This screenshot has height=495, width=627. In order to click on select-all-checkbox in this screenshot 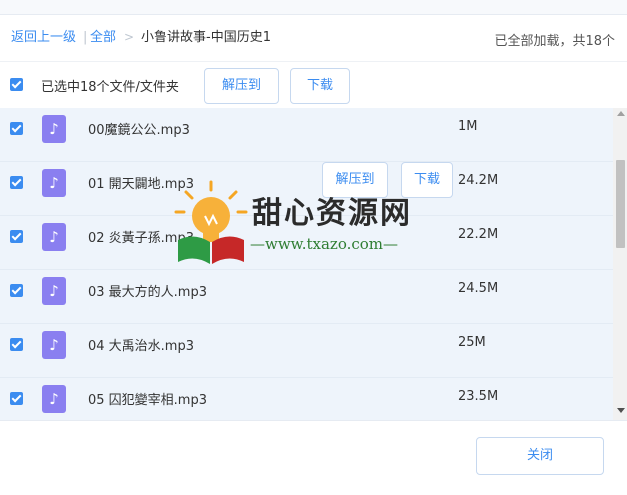, I will do `click(16, 84)`.